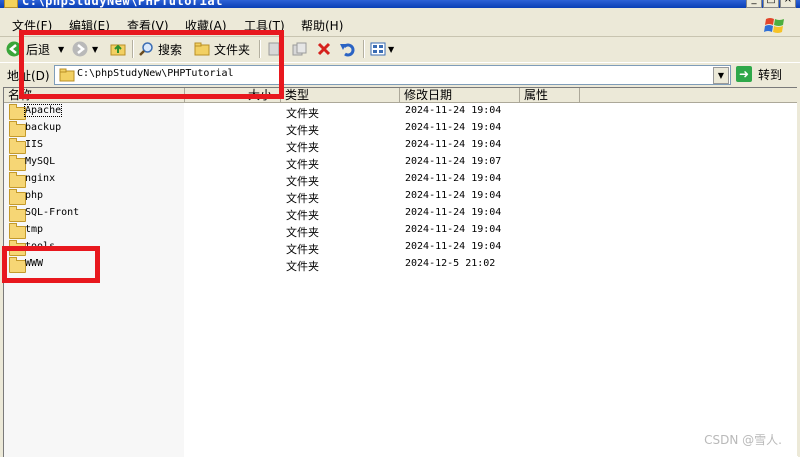 The width and height of the screenshot is (800, 457). Describe the element at coordinates (34, 229) in the screenshot. I see `file-name: tmp` at that location.